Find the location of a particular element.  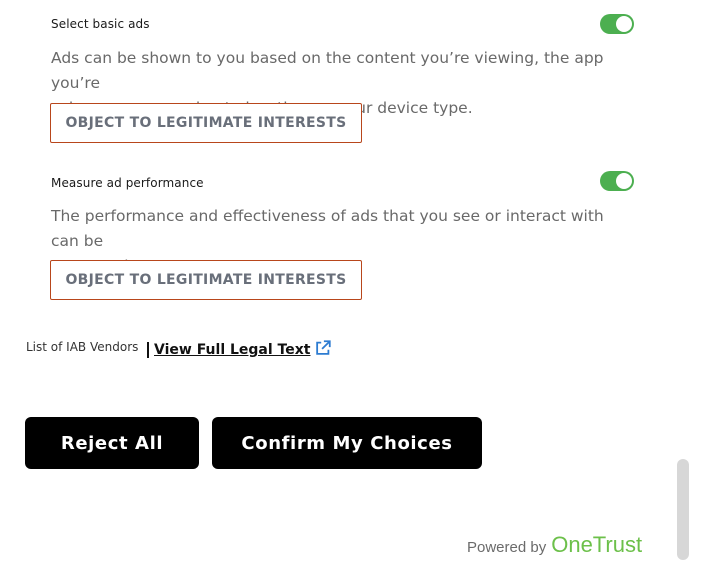

powered-by-onetrust: Powered by OneTrust is located at coordinates (554, 545).